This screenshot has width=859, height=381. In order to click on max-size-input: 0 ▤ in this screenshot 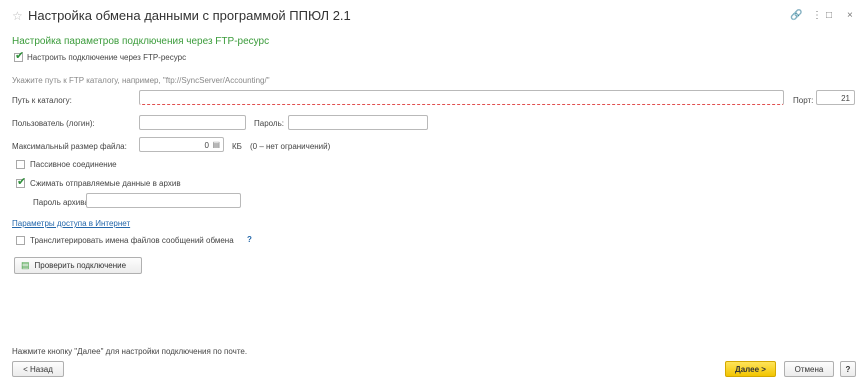, I will do `click(181, 144)`.